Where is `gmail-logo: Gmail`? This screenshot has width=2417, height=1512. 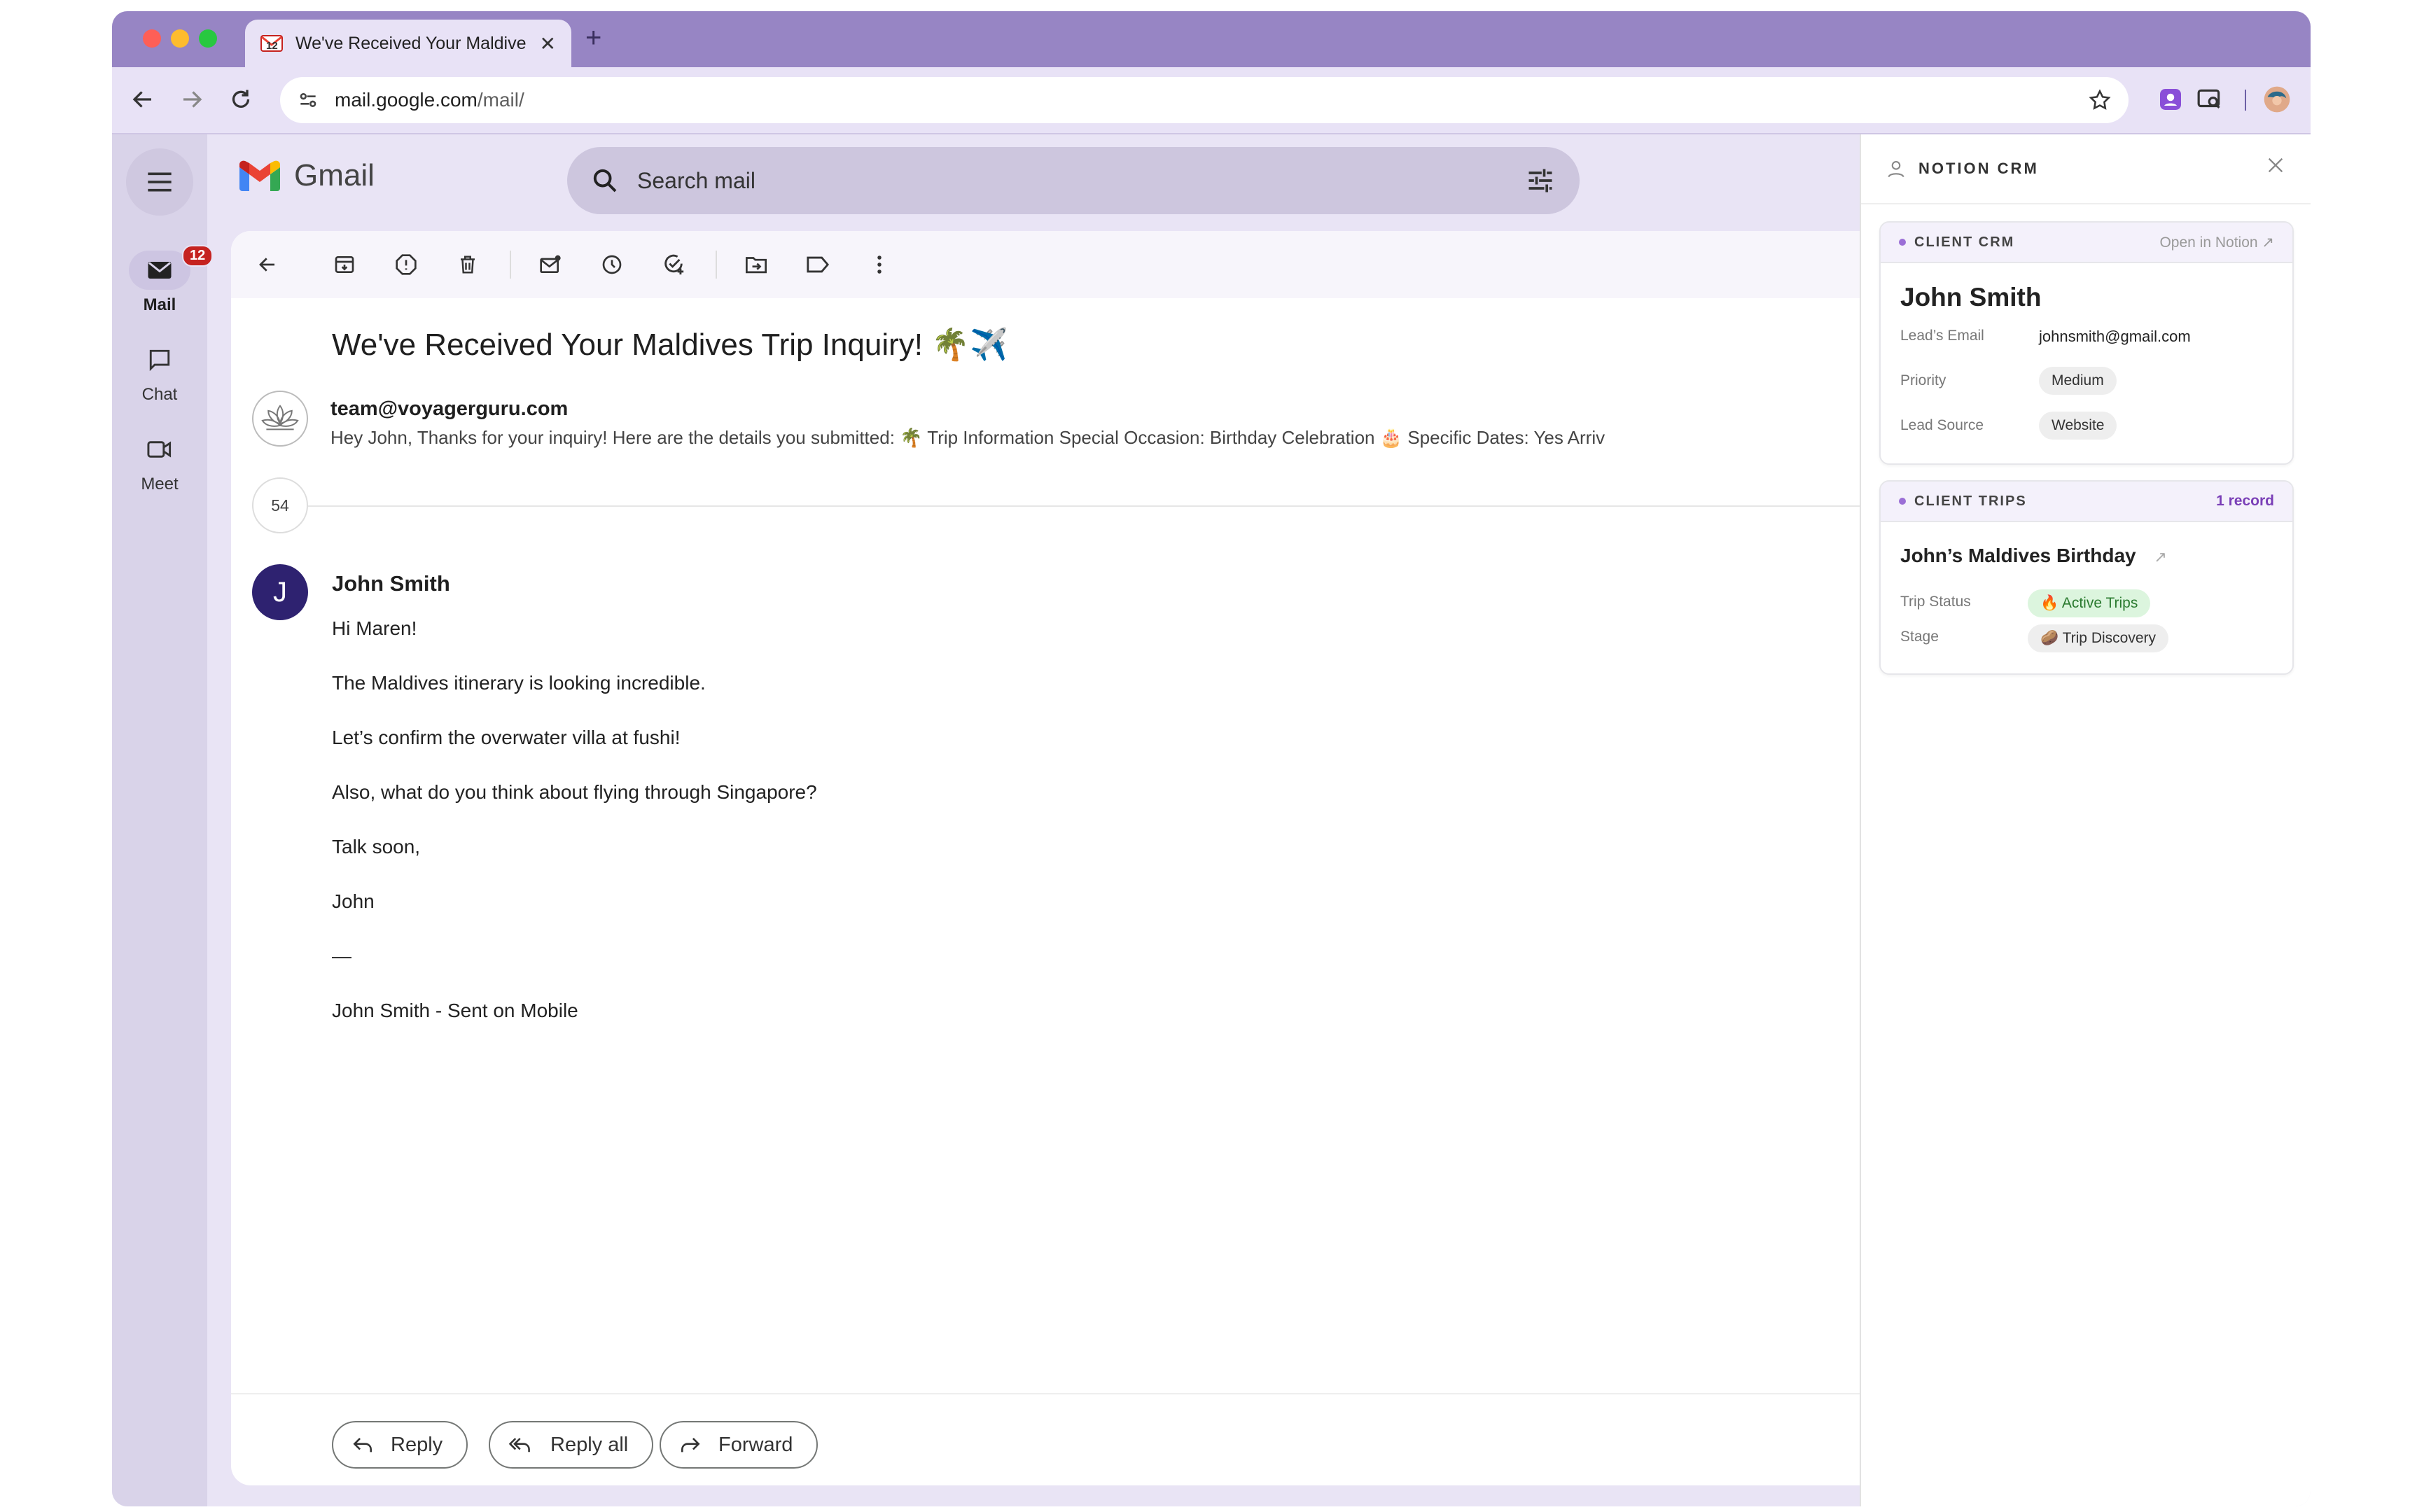
gmail-logo: Gmail is located at coordinates (306, 175).